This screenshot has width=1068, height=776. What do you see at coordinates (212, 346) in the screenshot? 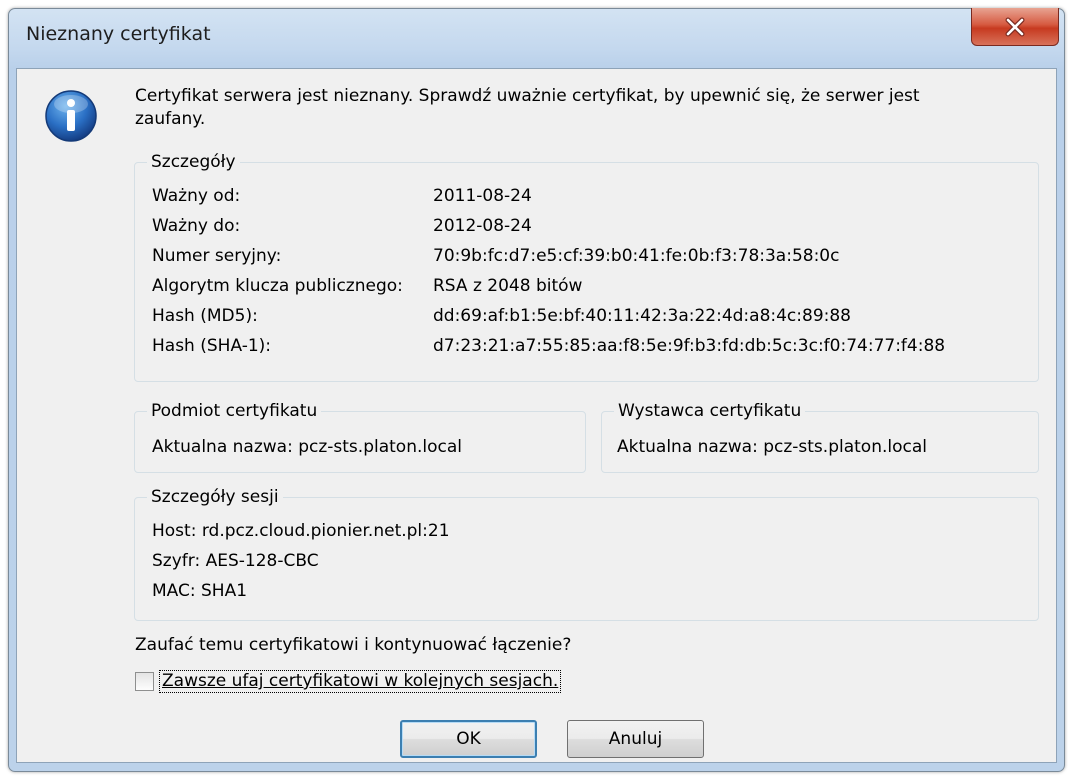
I see `hash-sha1-label: Hash (SHA-1):` at bounding box center [212, 346].